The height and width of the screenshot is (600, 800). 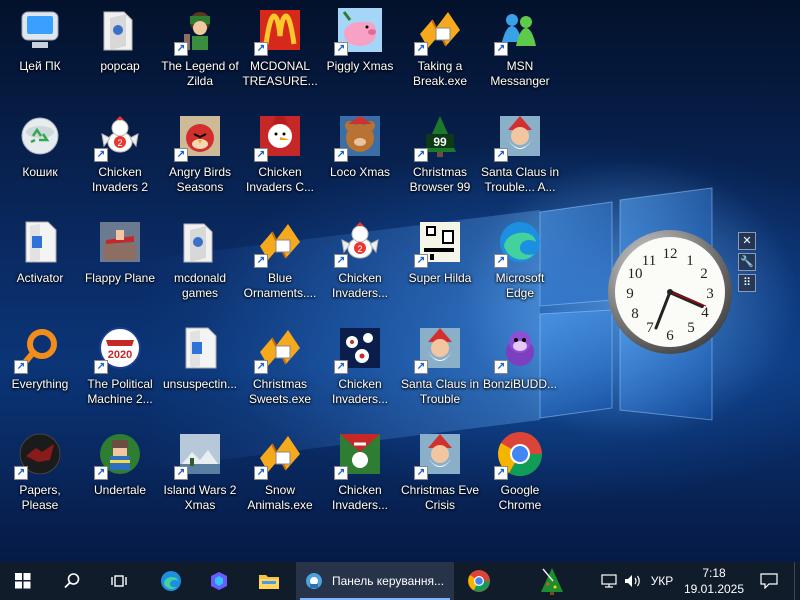 I want to click on task-view-icon, so click(x=119, y=581).